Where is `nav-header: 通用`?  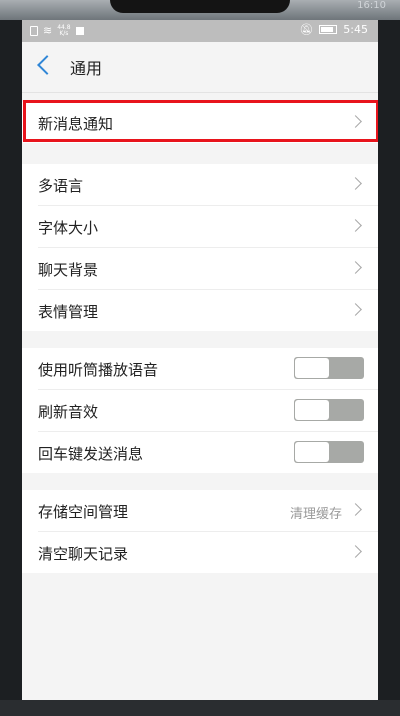 nav-header: 通用 is located at coordinates (200, 67).